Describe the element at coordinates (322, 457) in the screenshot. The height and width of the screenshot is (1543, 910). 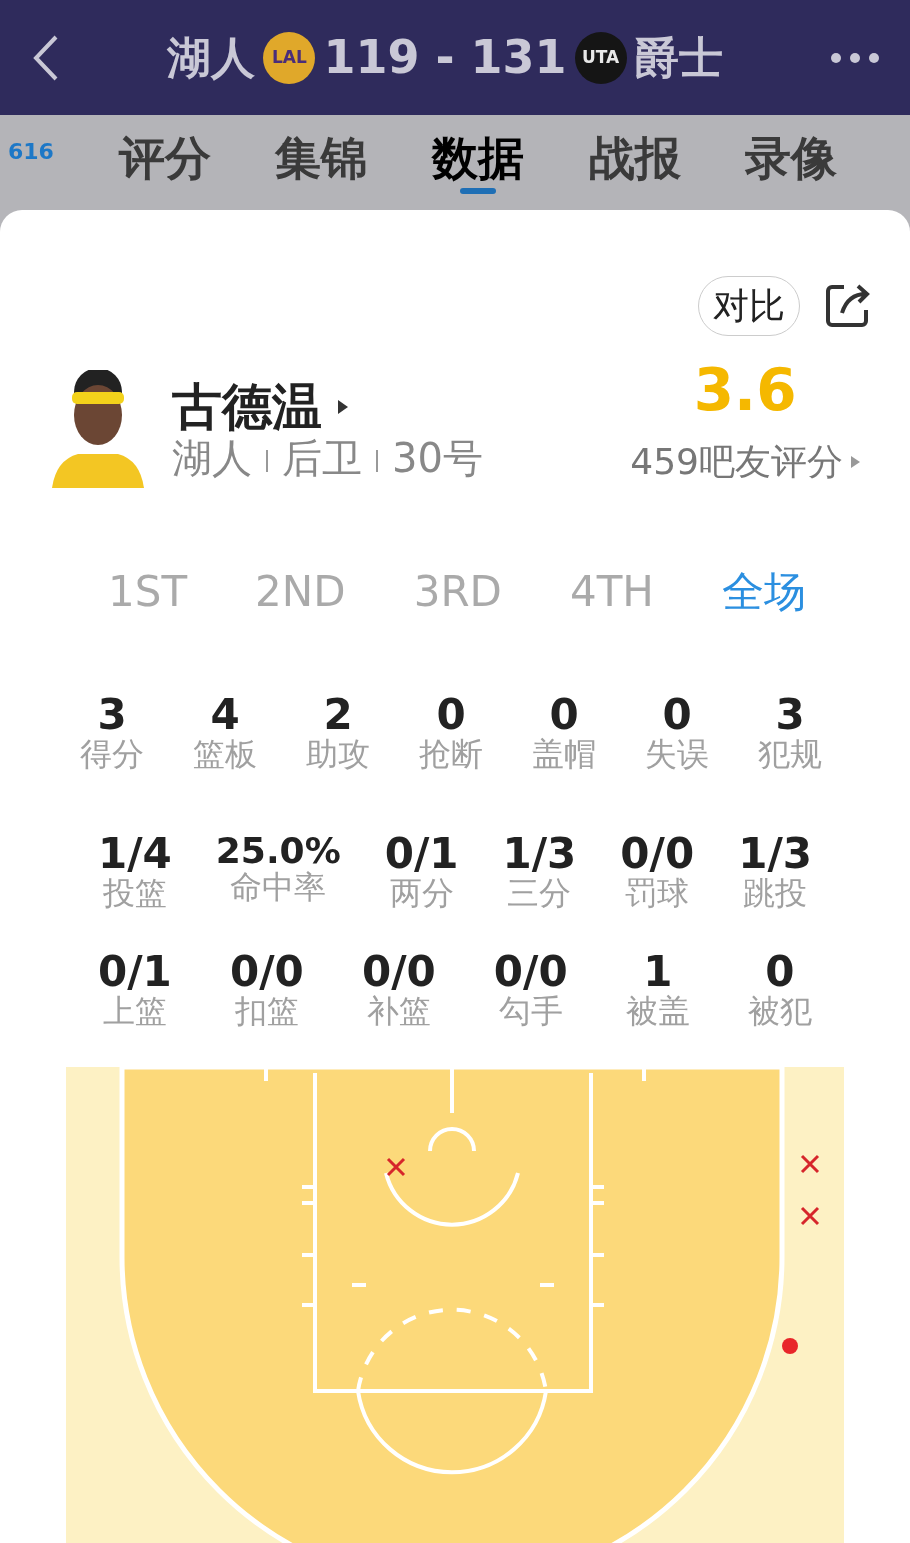
I see `player-position: 后卫` at that location.